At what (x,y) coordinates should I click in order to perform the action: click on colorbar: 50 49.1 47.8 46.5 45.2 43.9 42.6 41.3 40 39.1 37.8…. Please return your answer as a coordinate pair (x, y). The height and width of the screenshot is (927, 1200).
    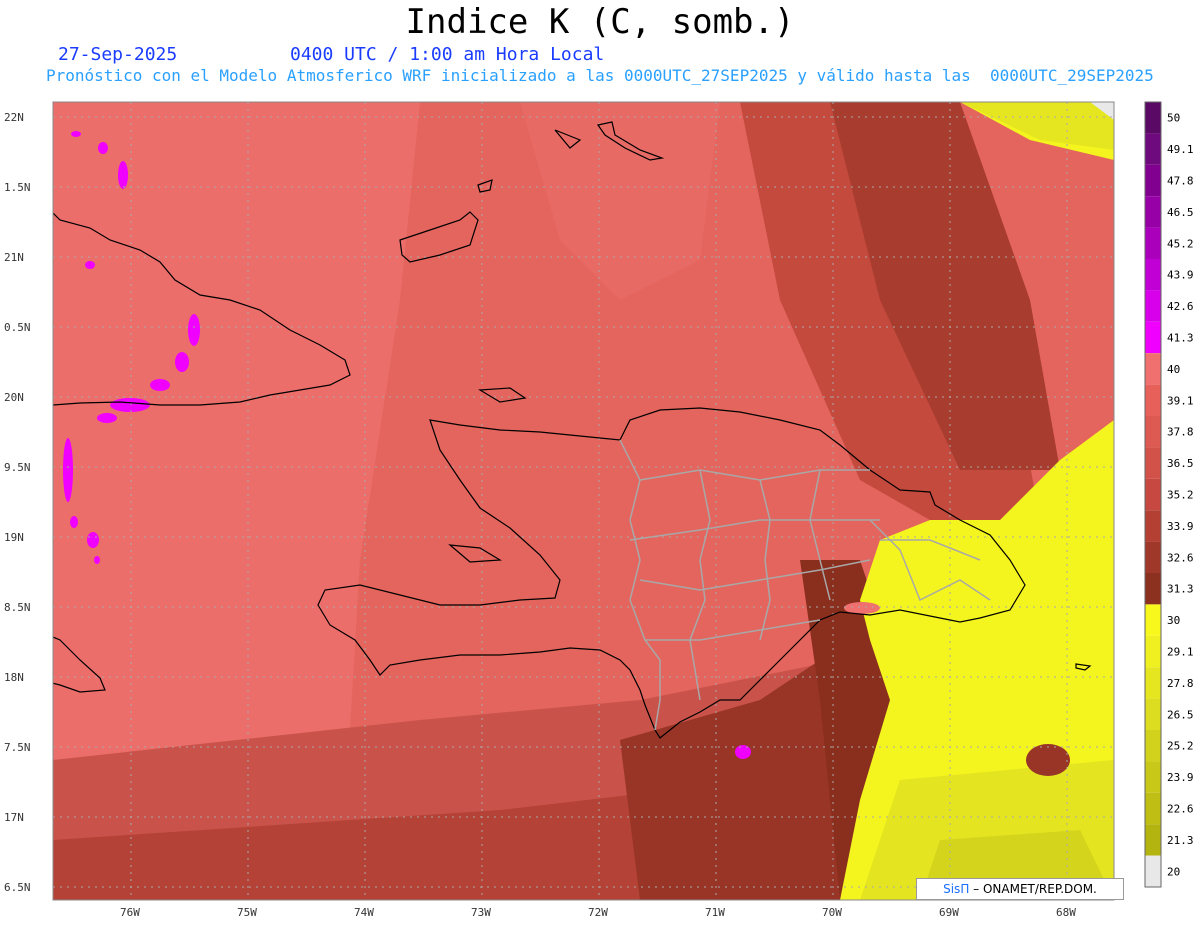
    Looking at the image, I should click on (1169, 494).